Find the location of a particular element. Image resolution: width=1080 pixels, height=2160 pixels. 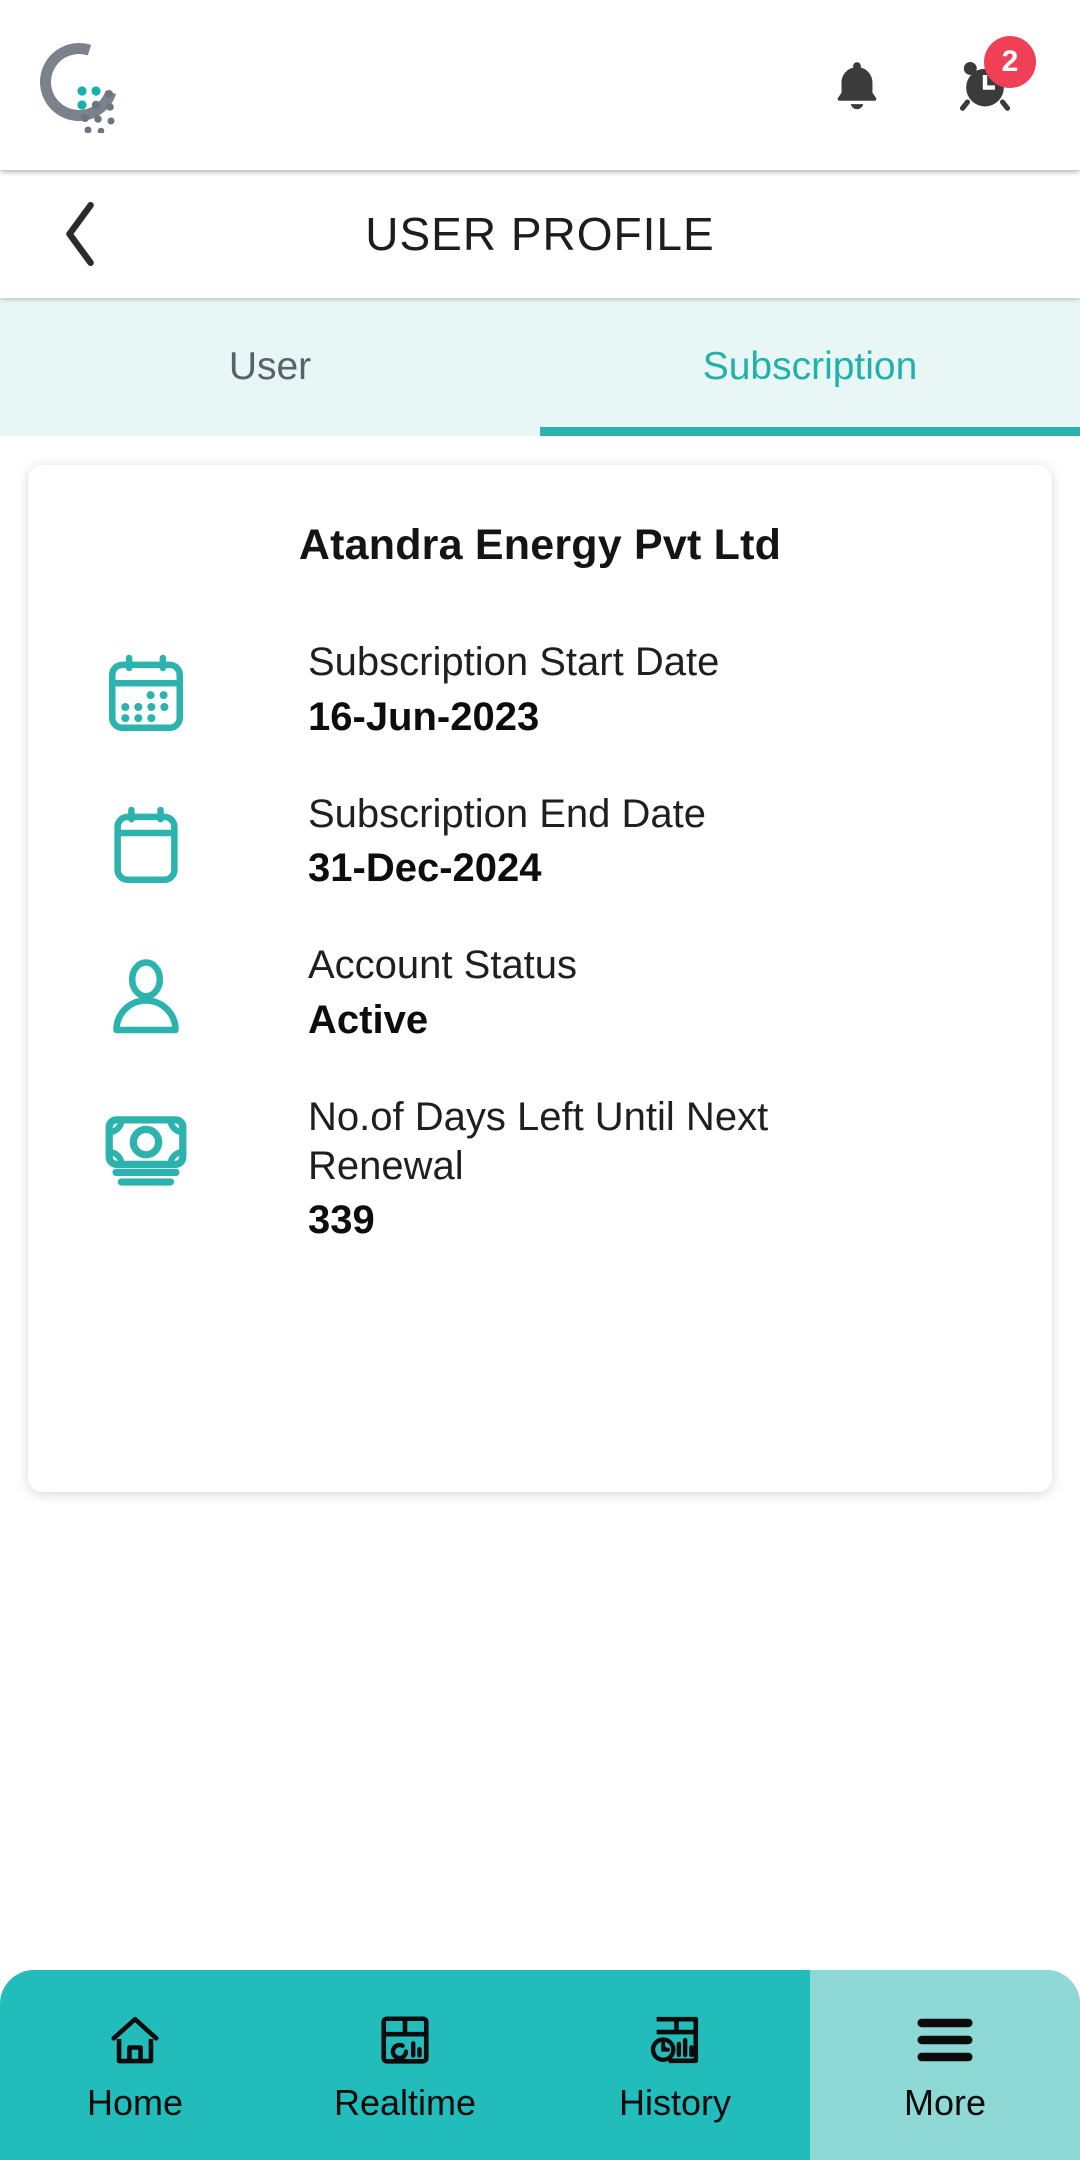

list-item: Subscription End Date 31-Dec-2024 is located at coordinates (540, 842).